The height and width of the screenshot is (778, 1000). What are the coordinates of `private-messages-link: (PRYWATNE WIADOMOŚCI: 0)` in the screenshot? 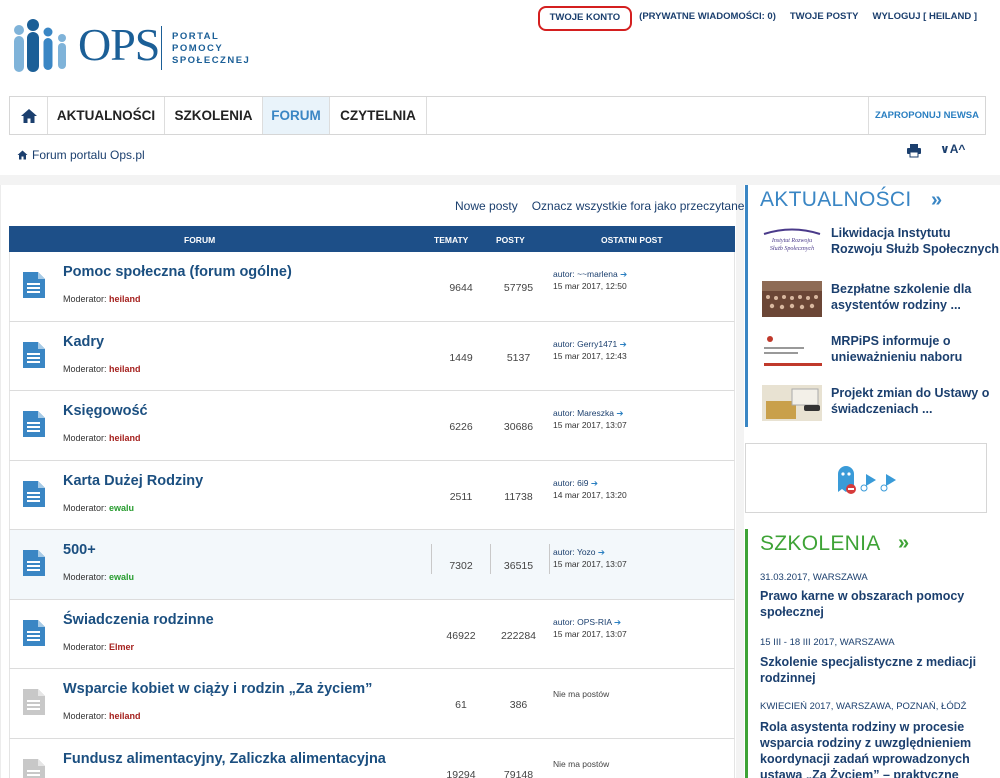 It's located at (707, 20).